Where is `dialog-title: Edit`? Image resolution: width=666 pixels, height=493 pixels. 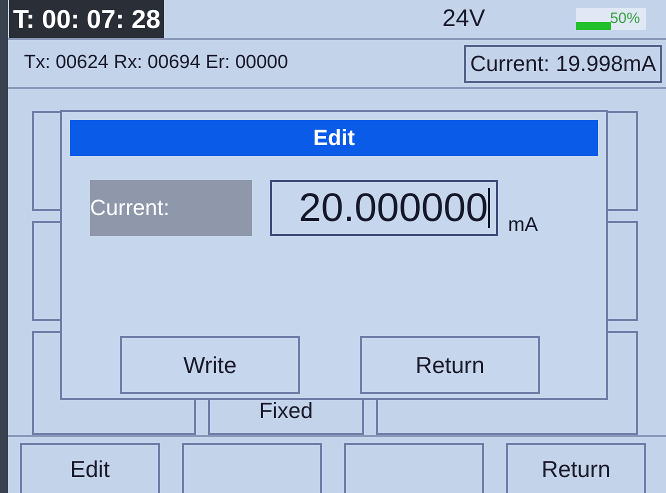
dialog-title: Edit is located at coordinates (334, 138).